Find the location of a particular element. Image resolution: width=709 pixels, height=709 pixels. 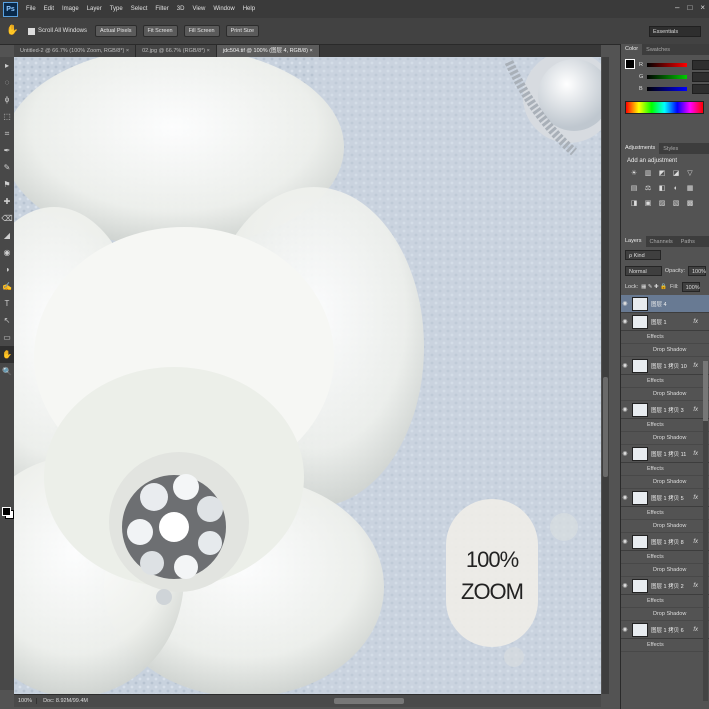

path-select-tool-icon: ↖ is located at coordinates (7, 320).